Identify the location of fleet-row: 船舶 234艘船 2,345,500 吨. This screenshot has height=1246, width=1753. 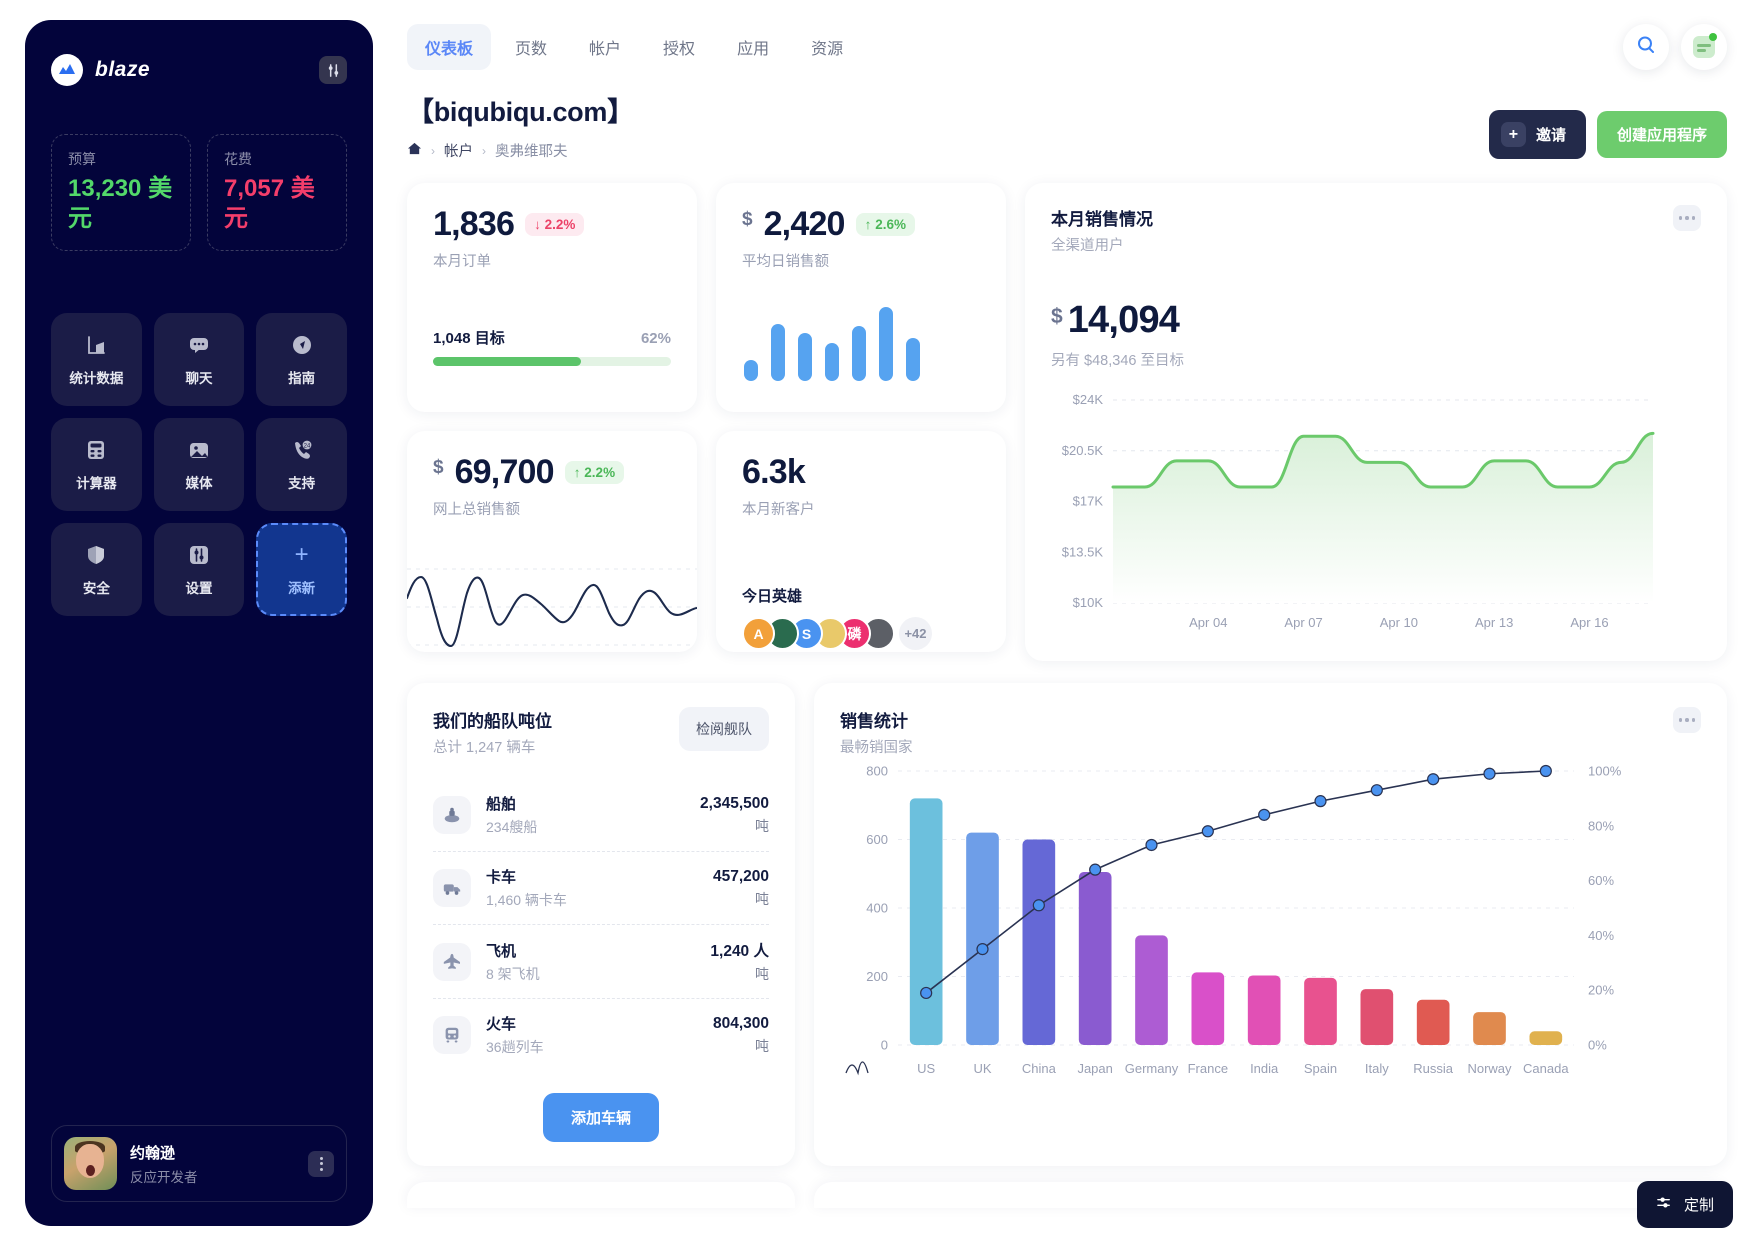
(601, 815).